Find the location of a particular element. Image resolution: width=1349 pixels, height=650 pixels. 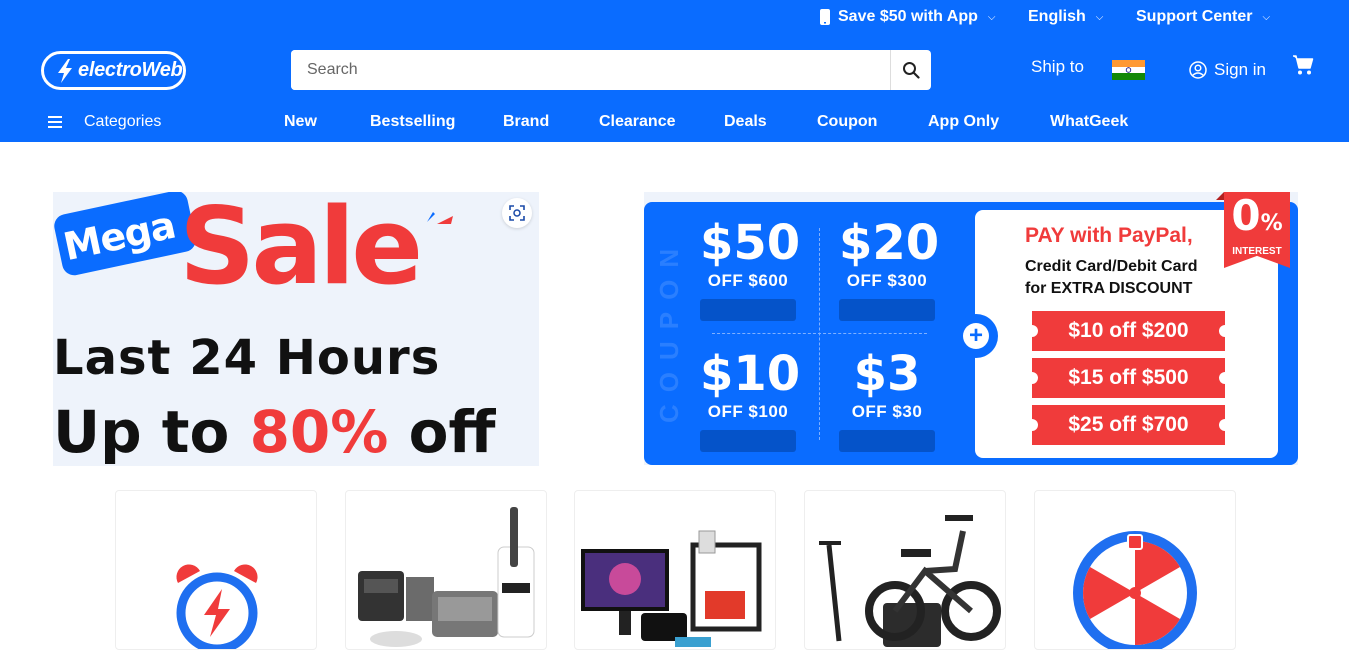

discount-tag: $15 off $500 is located at coordinates (1128, 378).